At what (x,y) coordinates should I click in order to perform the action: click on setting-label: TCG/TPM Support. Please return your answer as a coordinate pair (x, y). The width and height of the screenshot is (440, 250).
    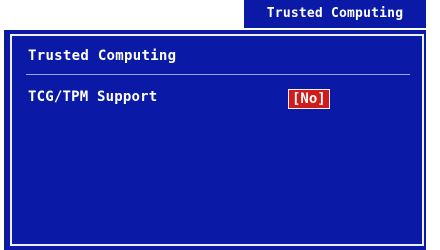
    Looking at the image, I should click on (93, 97).